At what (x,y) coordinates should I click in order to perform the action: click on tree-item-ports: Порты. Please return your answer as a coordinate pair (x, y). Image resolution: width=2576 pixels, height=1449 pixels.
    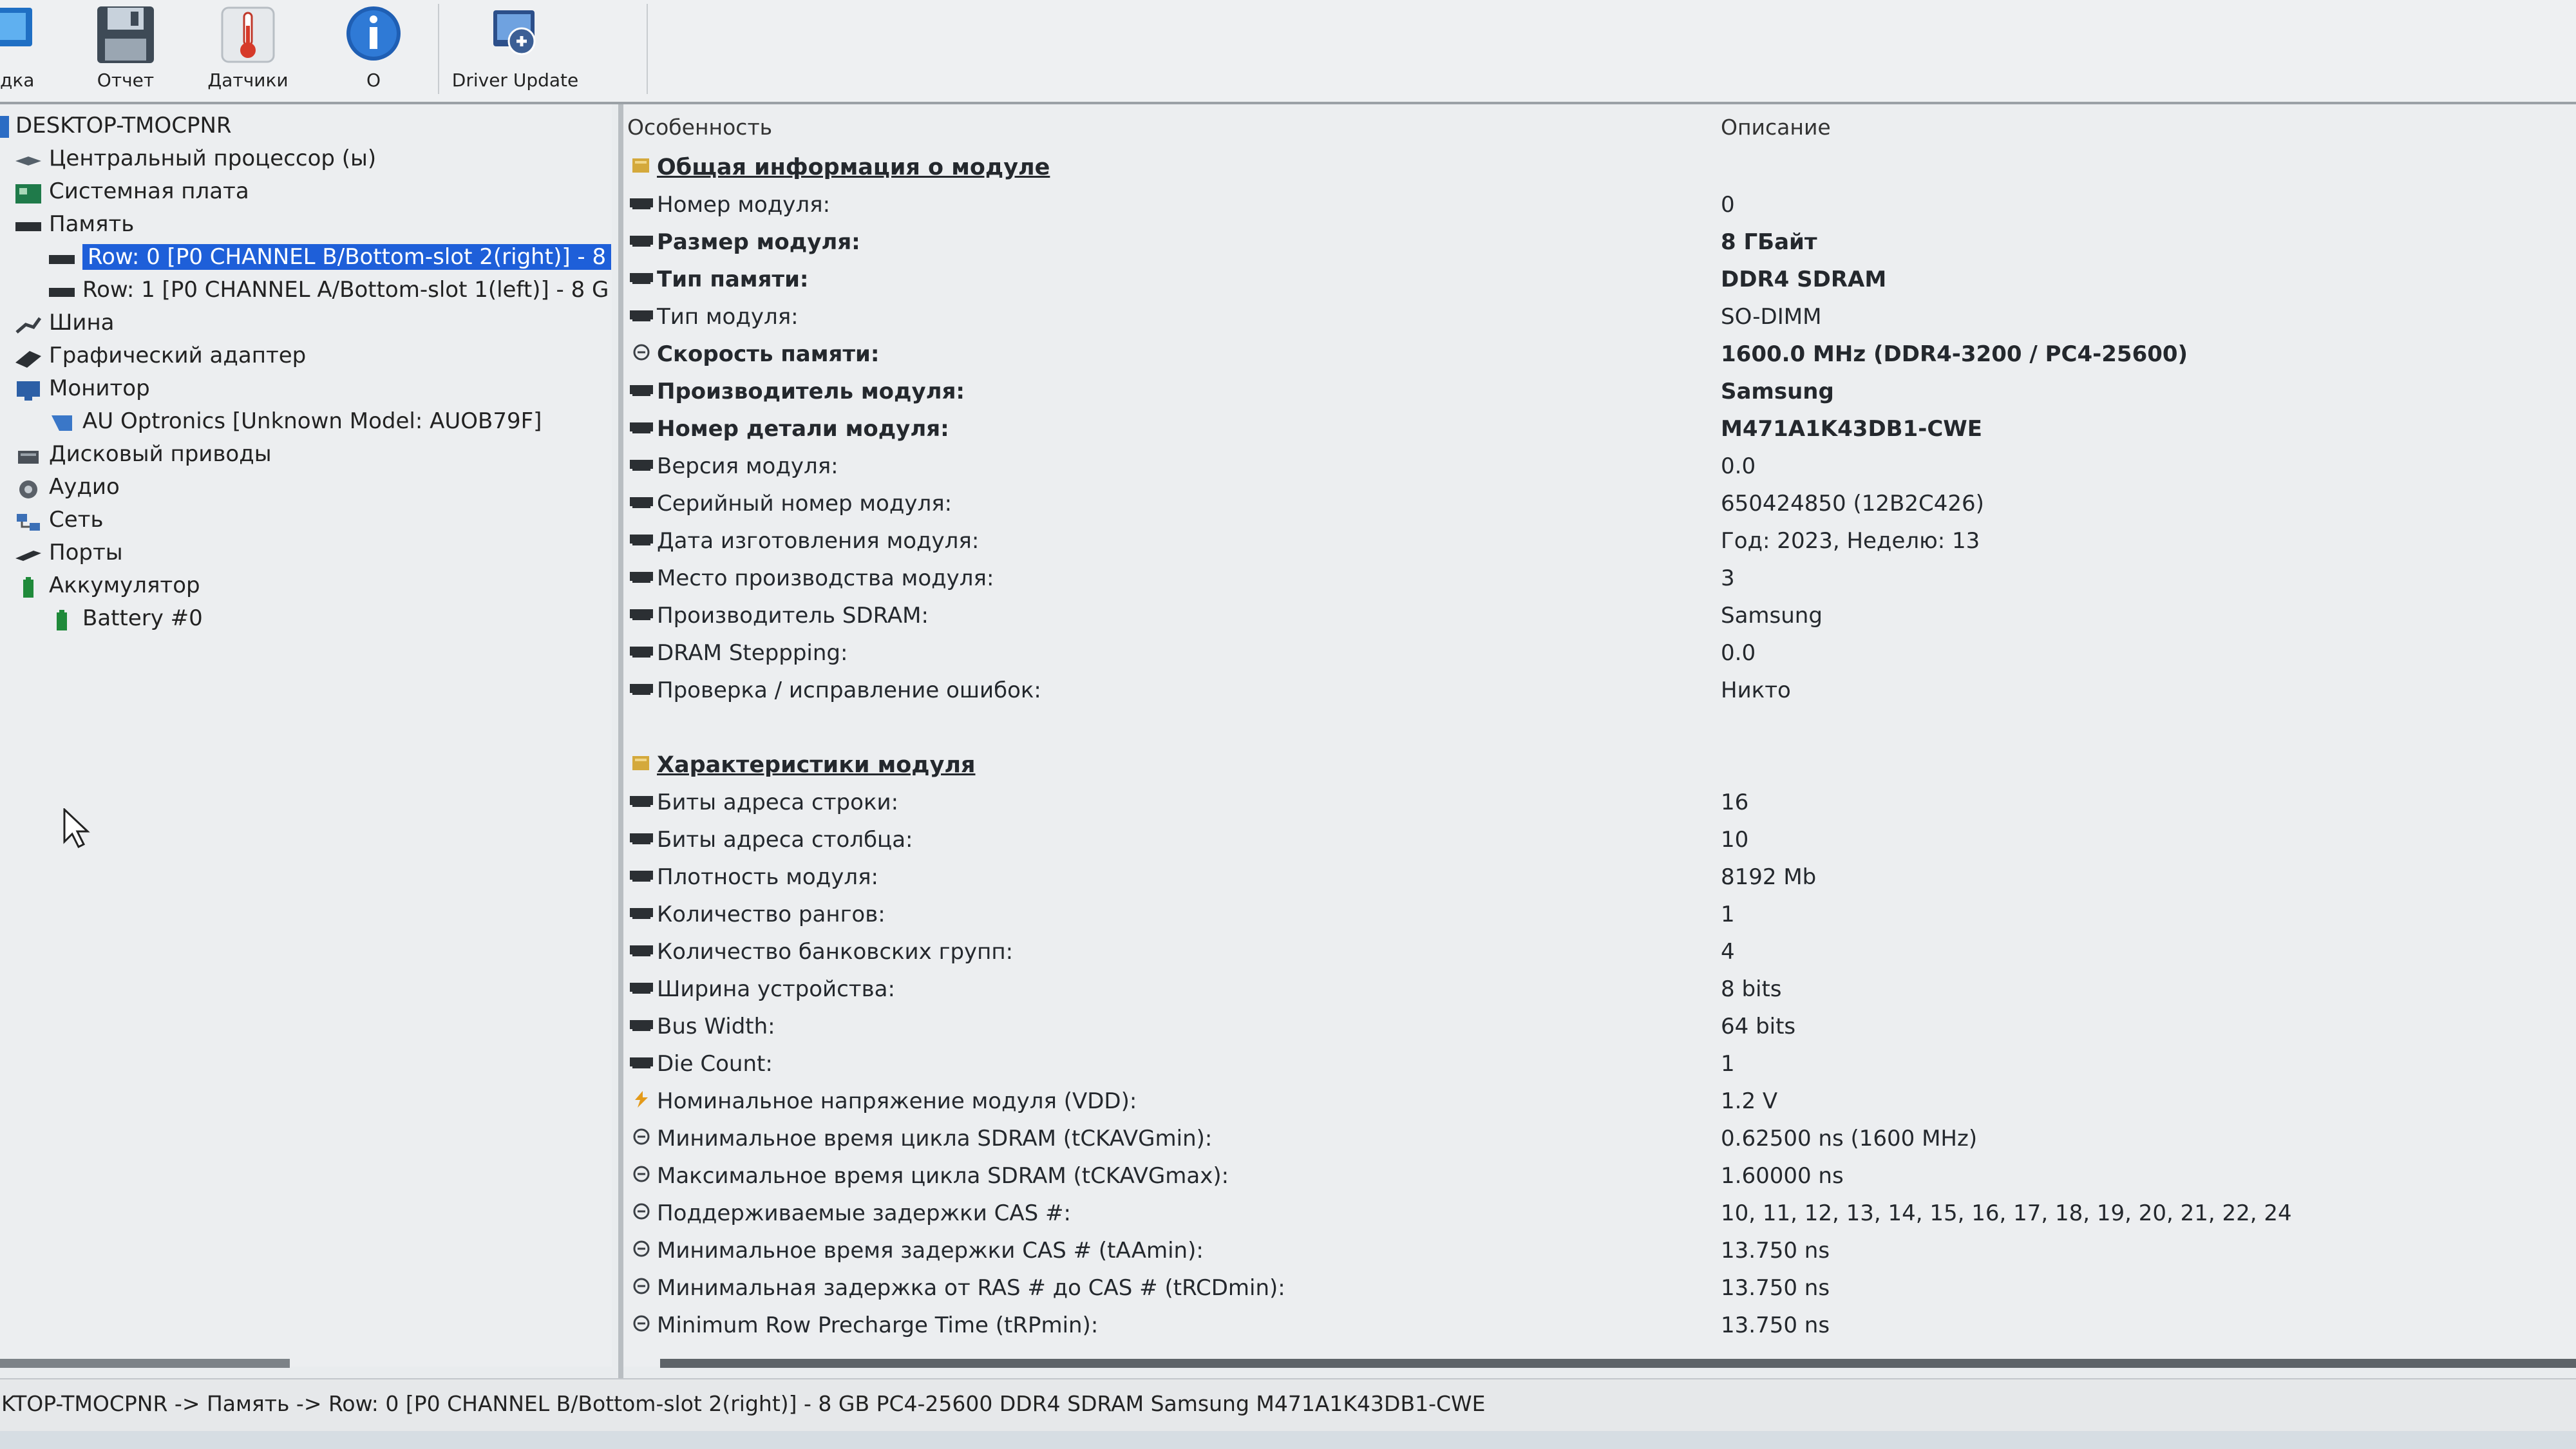
    Looking at the image, I should click on (68, 553).